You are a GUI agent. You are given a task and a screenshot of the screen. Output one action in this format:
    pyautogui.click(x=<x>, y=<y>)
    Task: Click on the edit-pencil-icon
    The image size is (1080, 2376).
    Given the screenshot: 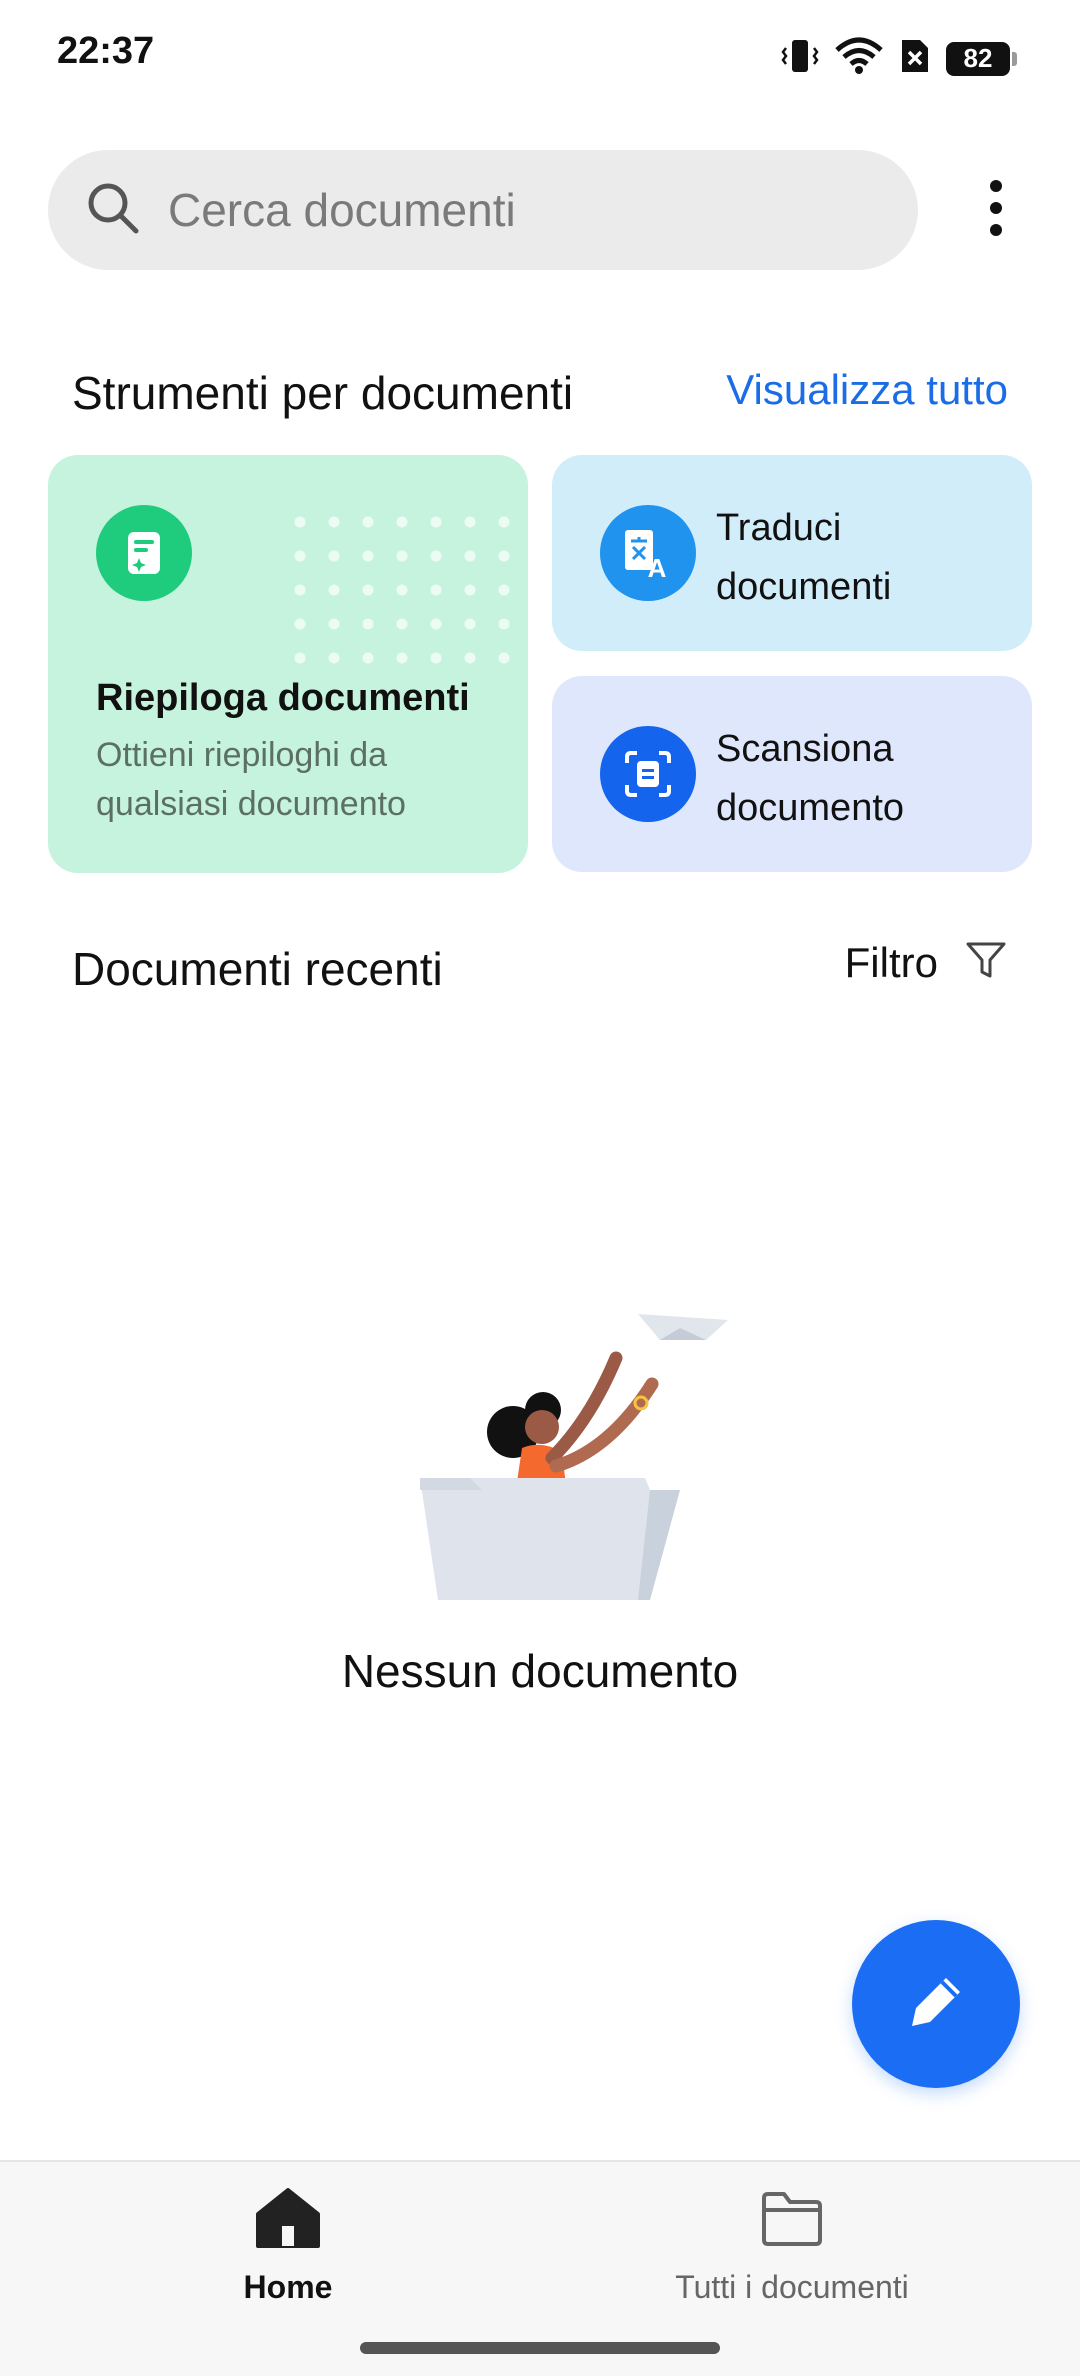 What is the action you would take?
    pyautogui.click(x=936, y=2004)
    